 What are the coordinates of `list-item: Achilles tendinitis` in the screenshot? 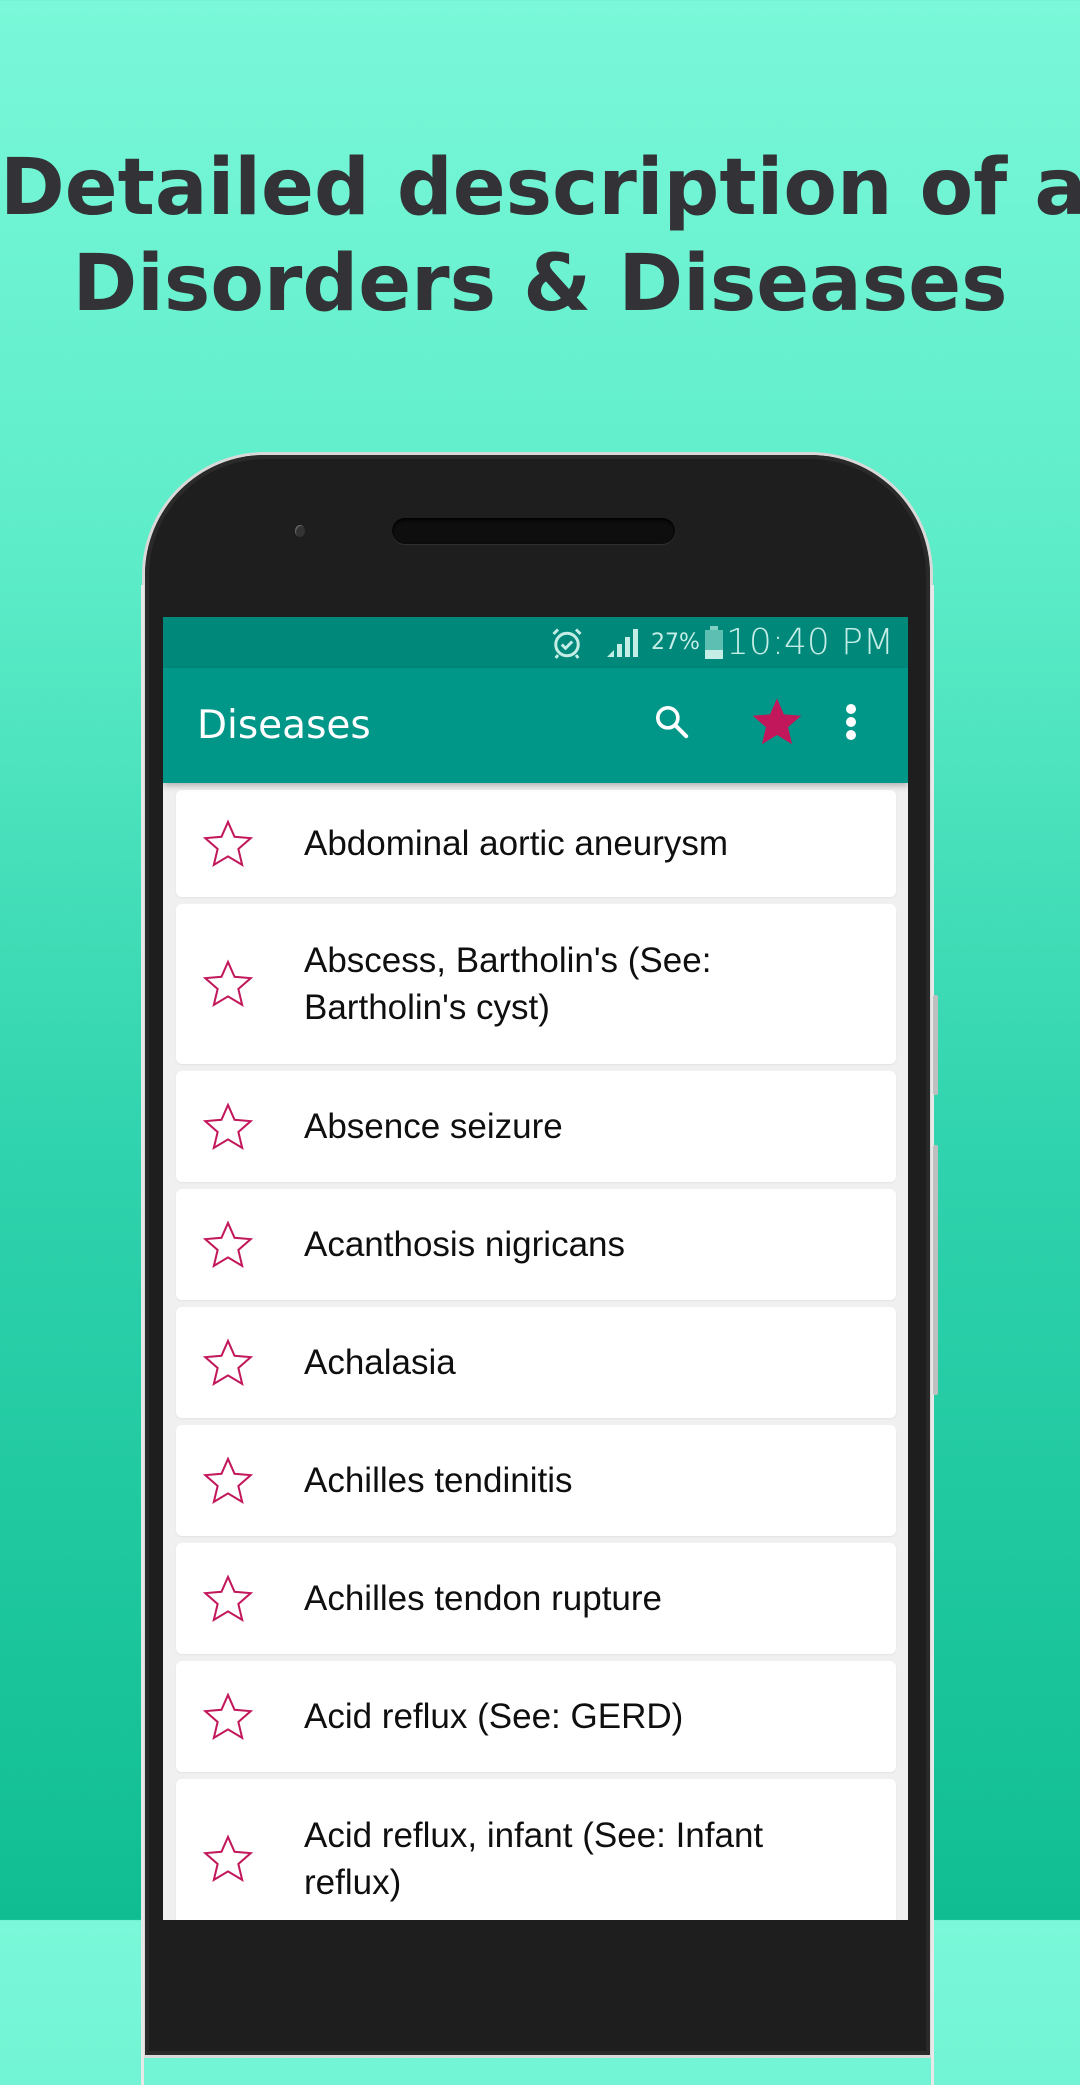 It's located at (536, 1480).